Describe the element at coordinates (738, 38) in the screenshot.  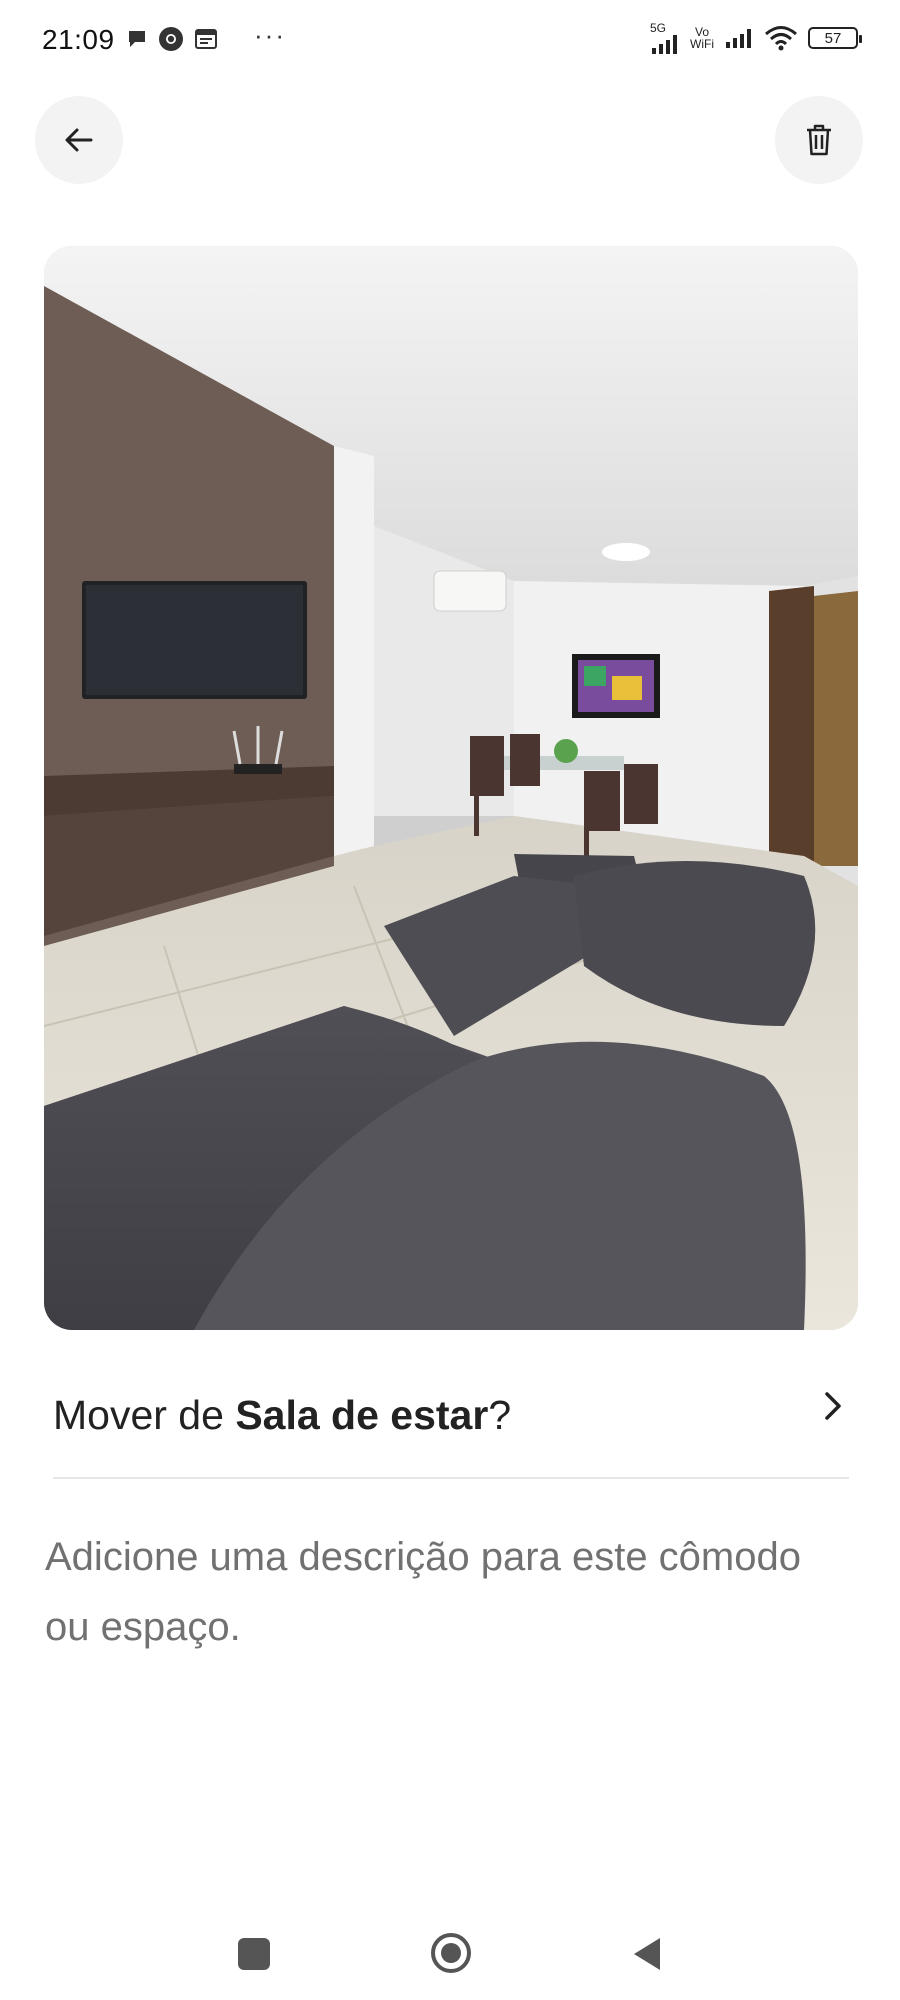
I see `signal-bars-2-icon` at that location.